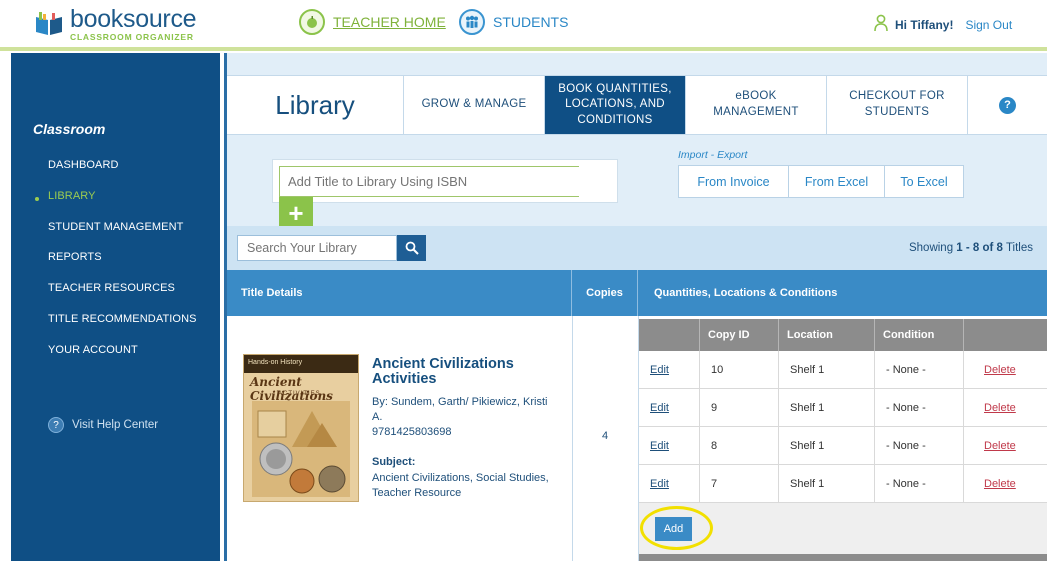 Image resolution: width=1047 pixels, height=561 pixels. I want to click on book-authors: By: Sundem, Garth/ Pikiewicz, Kristi A., so click(460, 409).